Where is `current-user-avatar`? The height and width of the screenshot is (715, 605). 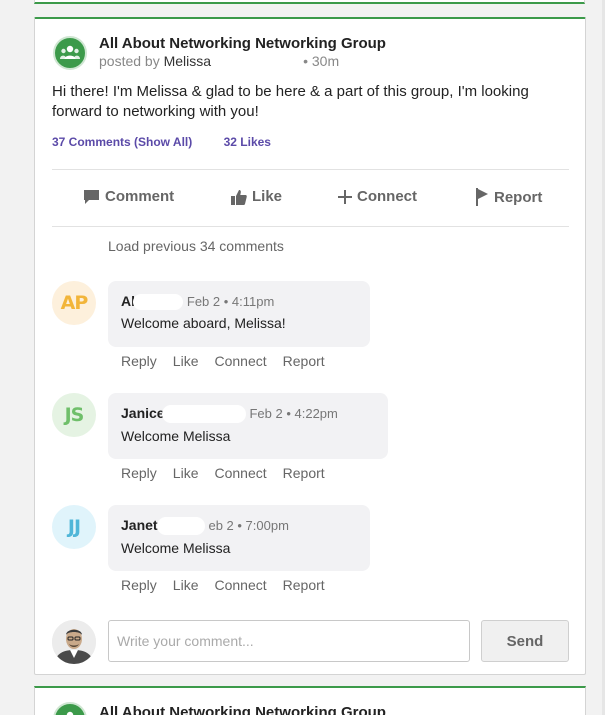
current-user-avatar is located at coordinates (74, 642).